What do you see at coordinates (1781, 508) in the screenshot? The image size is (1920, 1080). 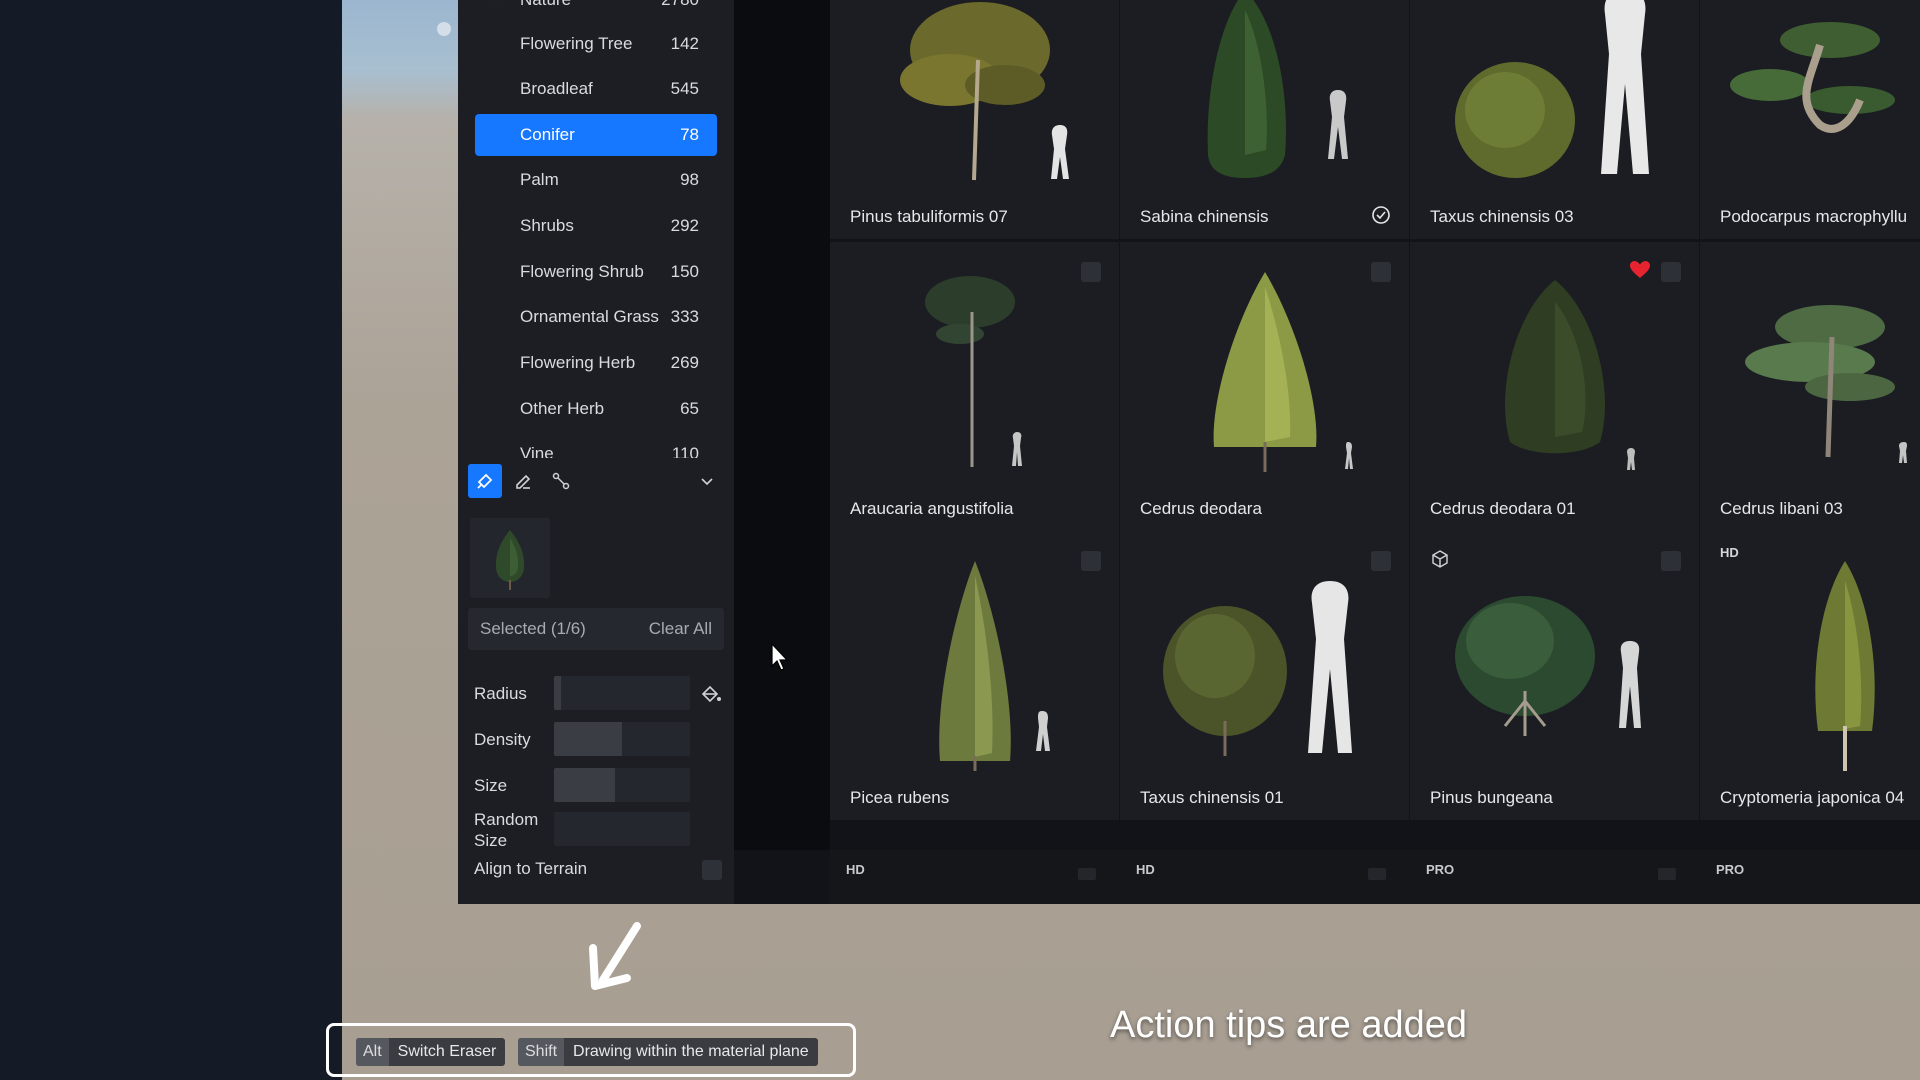 I see `asset-name: Cedrus libani 03` at bounding box center [1781, 508].